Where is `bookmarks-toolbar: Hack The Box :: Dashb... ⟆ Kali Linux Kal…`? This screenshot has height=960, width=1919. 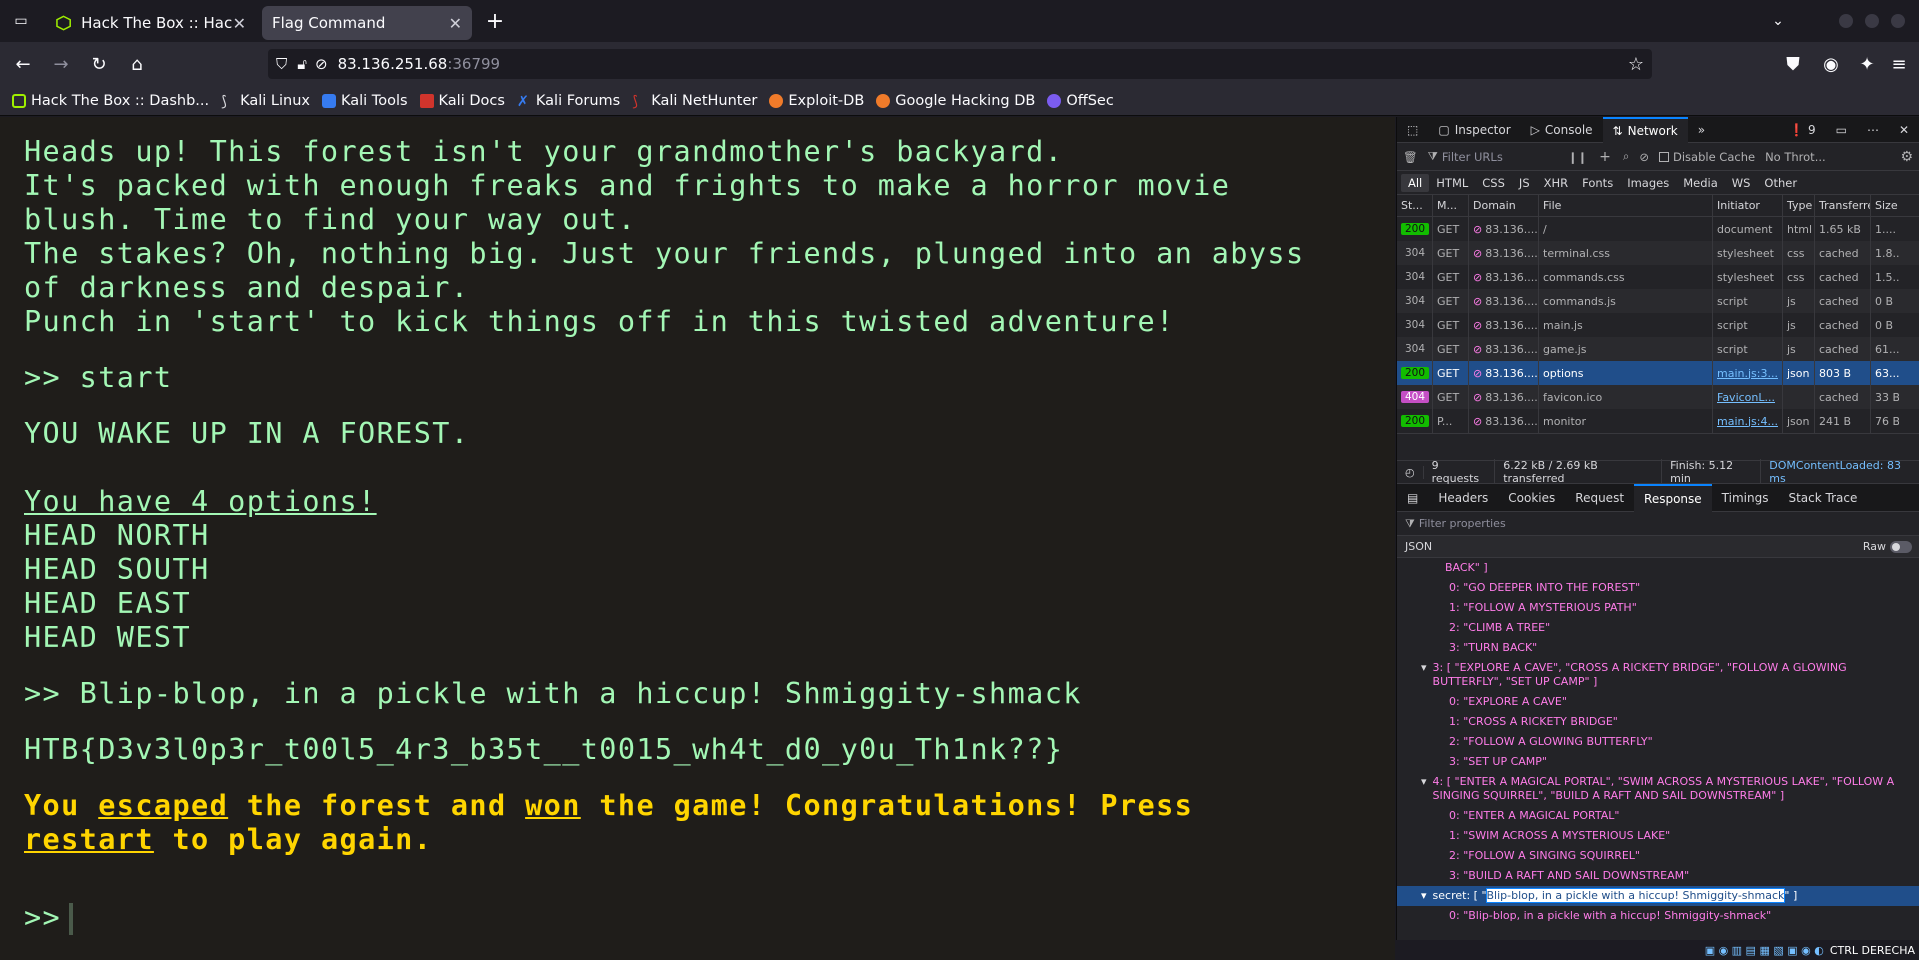 bookmarks-toolbar: Hack The Box :: Dashb... ⟆ Kali Linux Kal… is located at coordinates (959, 101).